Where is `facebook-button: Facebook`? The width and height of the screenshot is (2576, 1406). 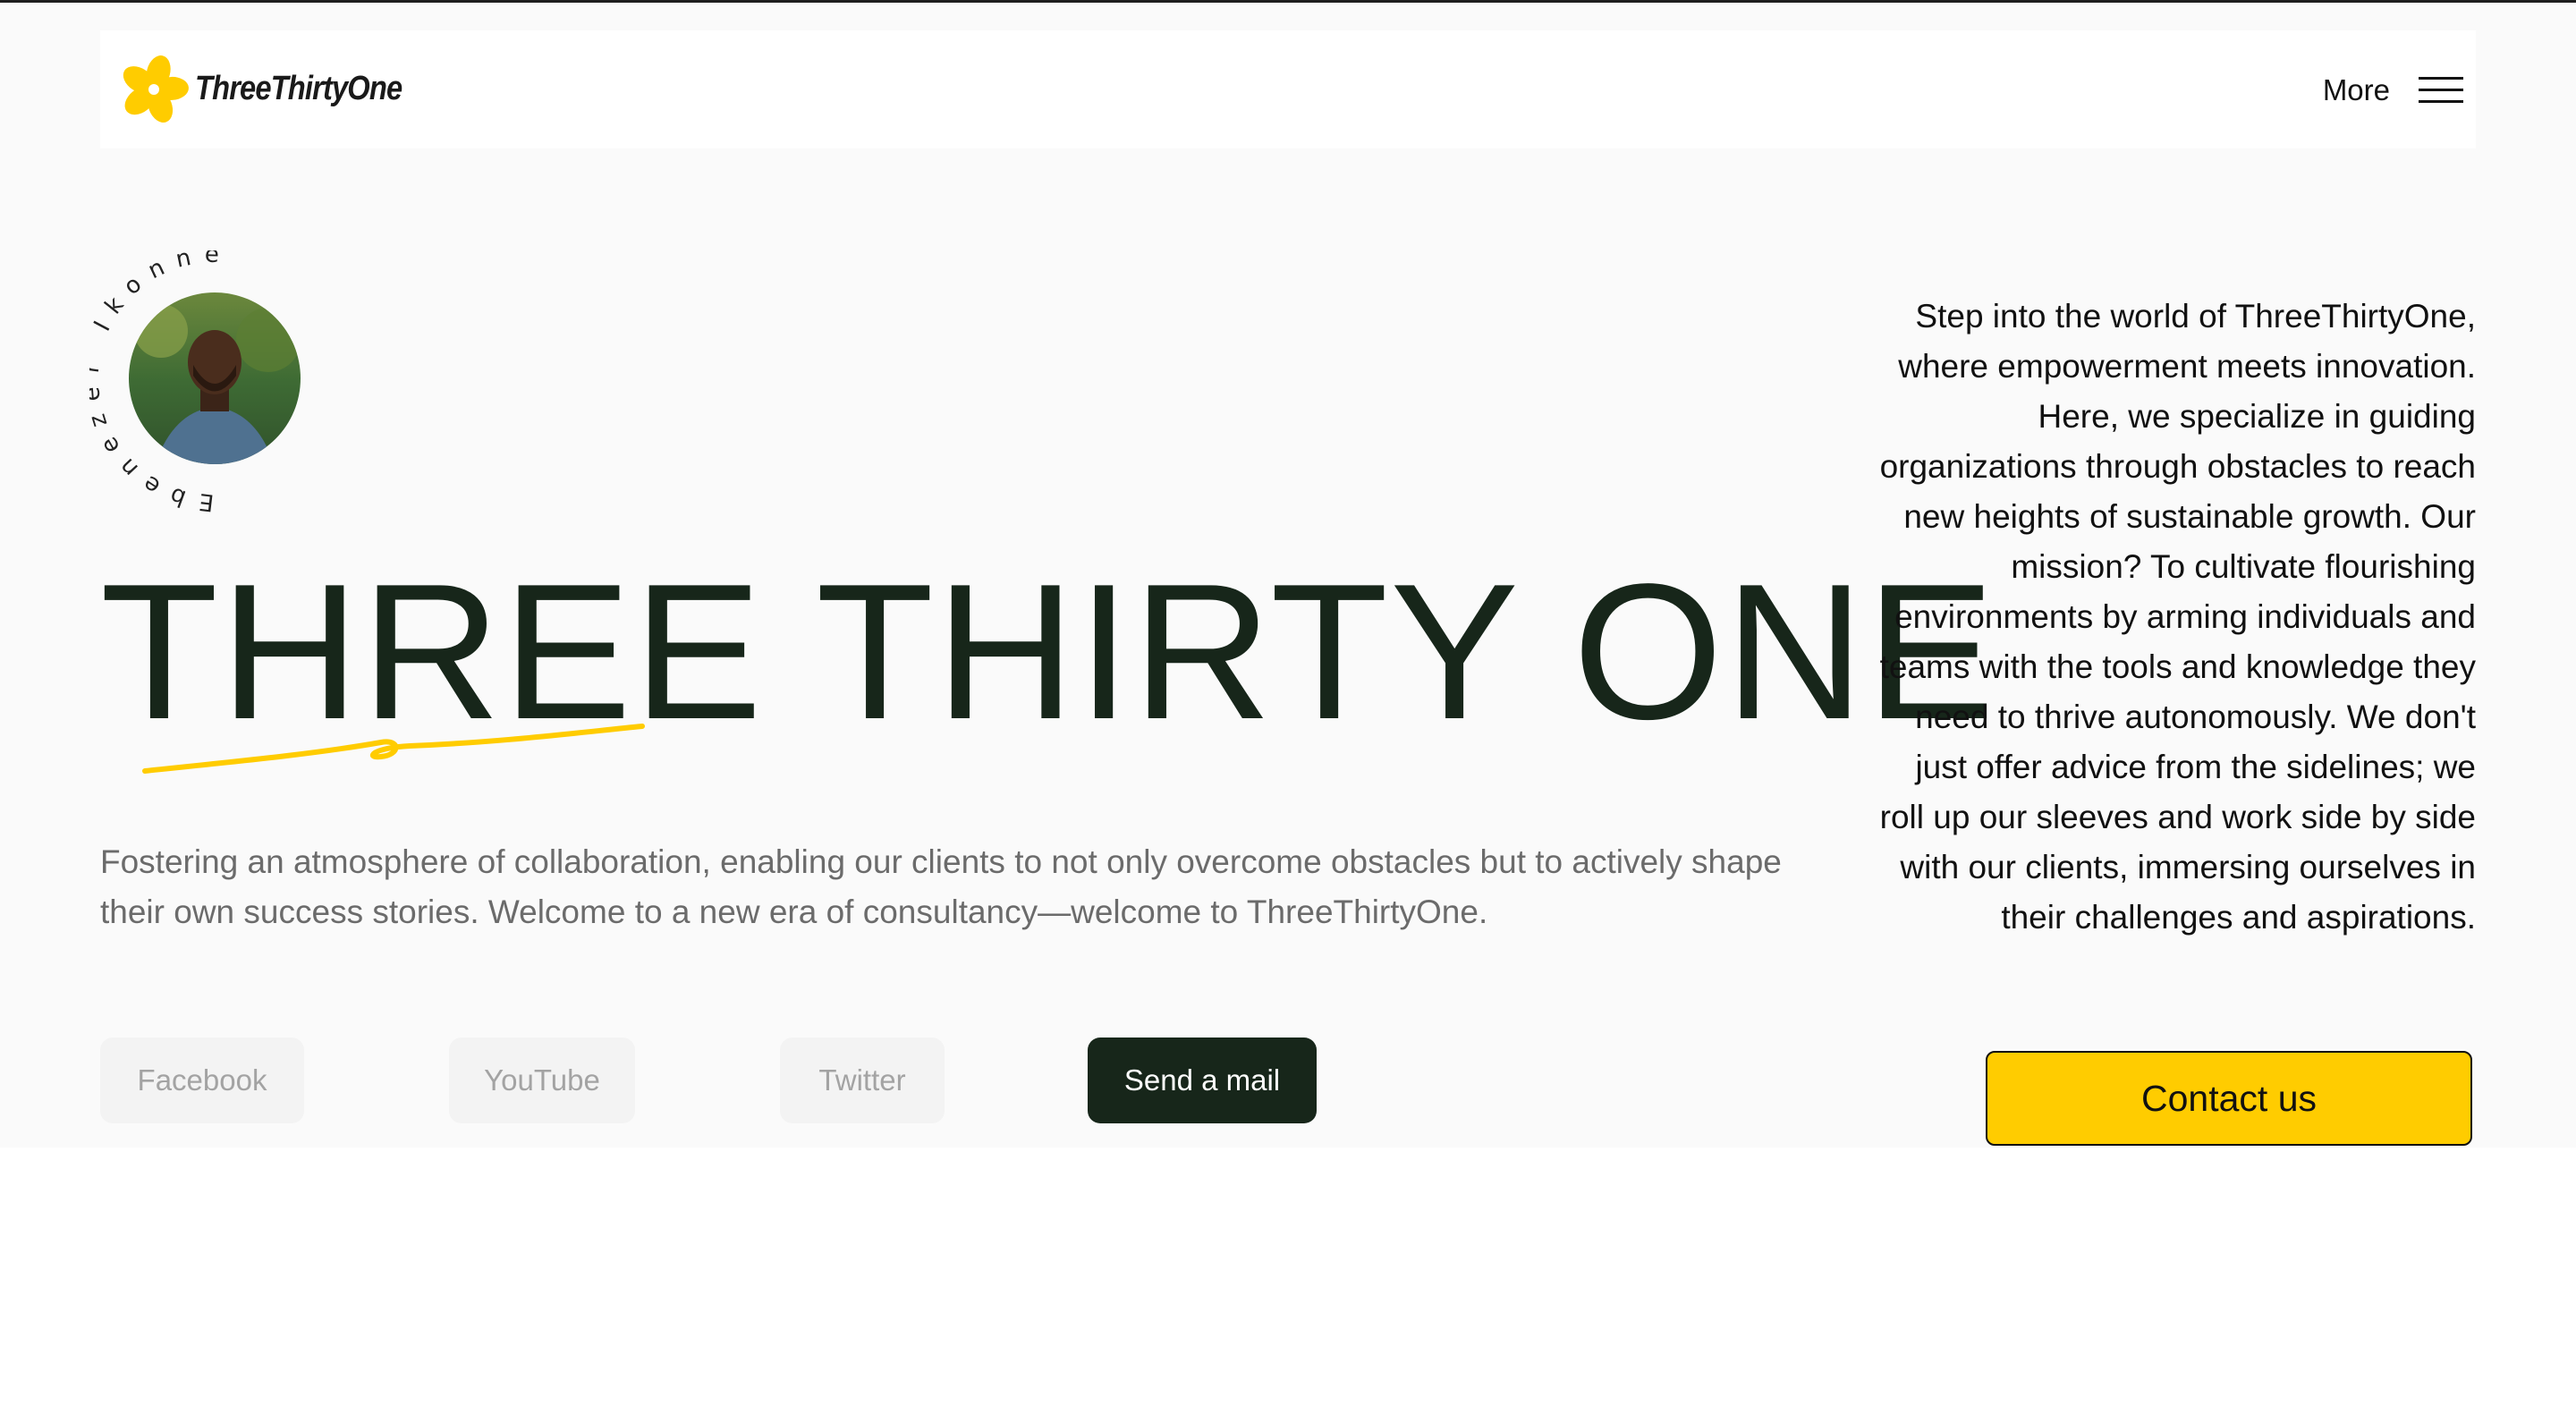
facebook-button: Facebook is located at coordinates (202, 1081).